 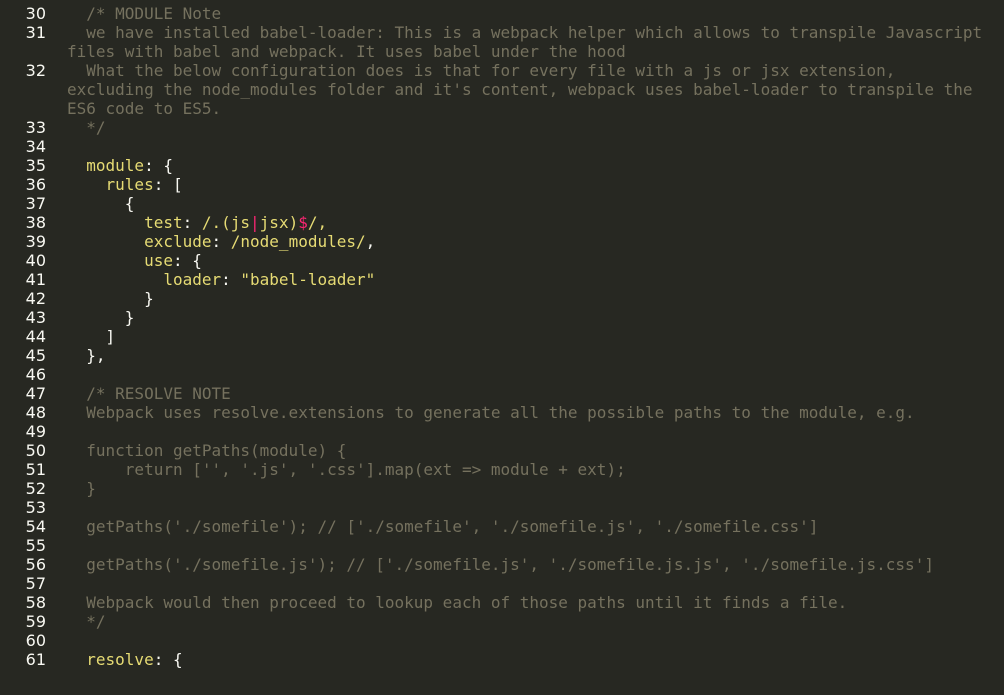 What do you see at coordinates (502, 298) in the screenshot?
I see `code-line: 42 }` at bounding box center [502, 298].